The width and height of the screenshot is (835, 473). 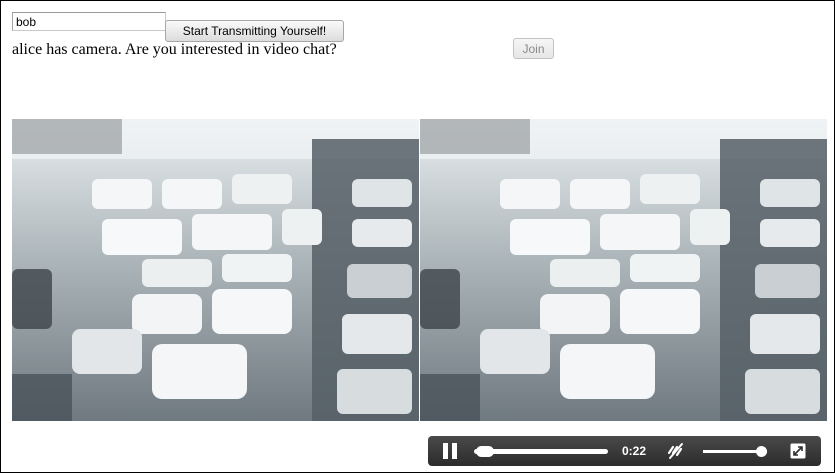 I want to click on seek-bar, so click(x=541, y=451).